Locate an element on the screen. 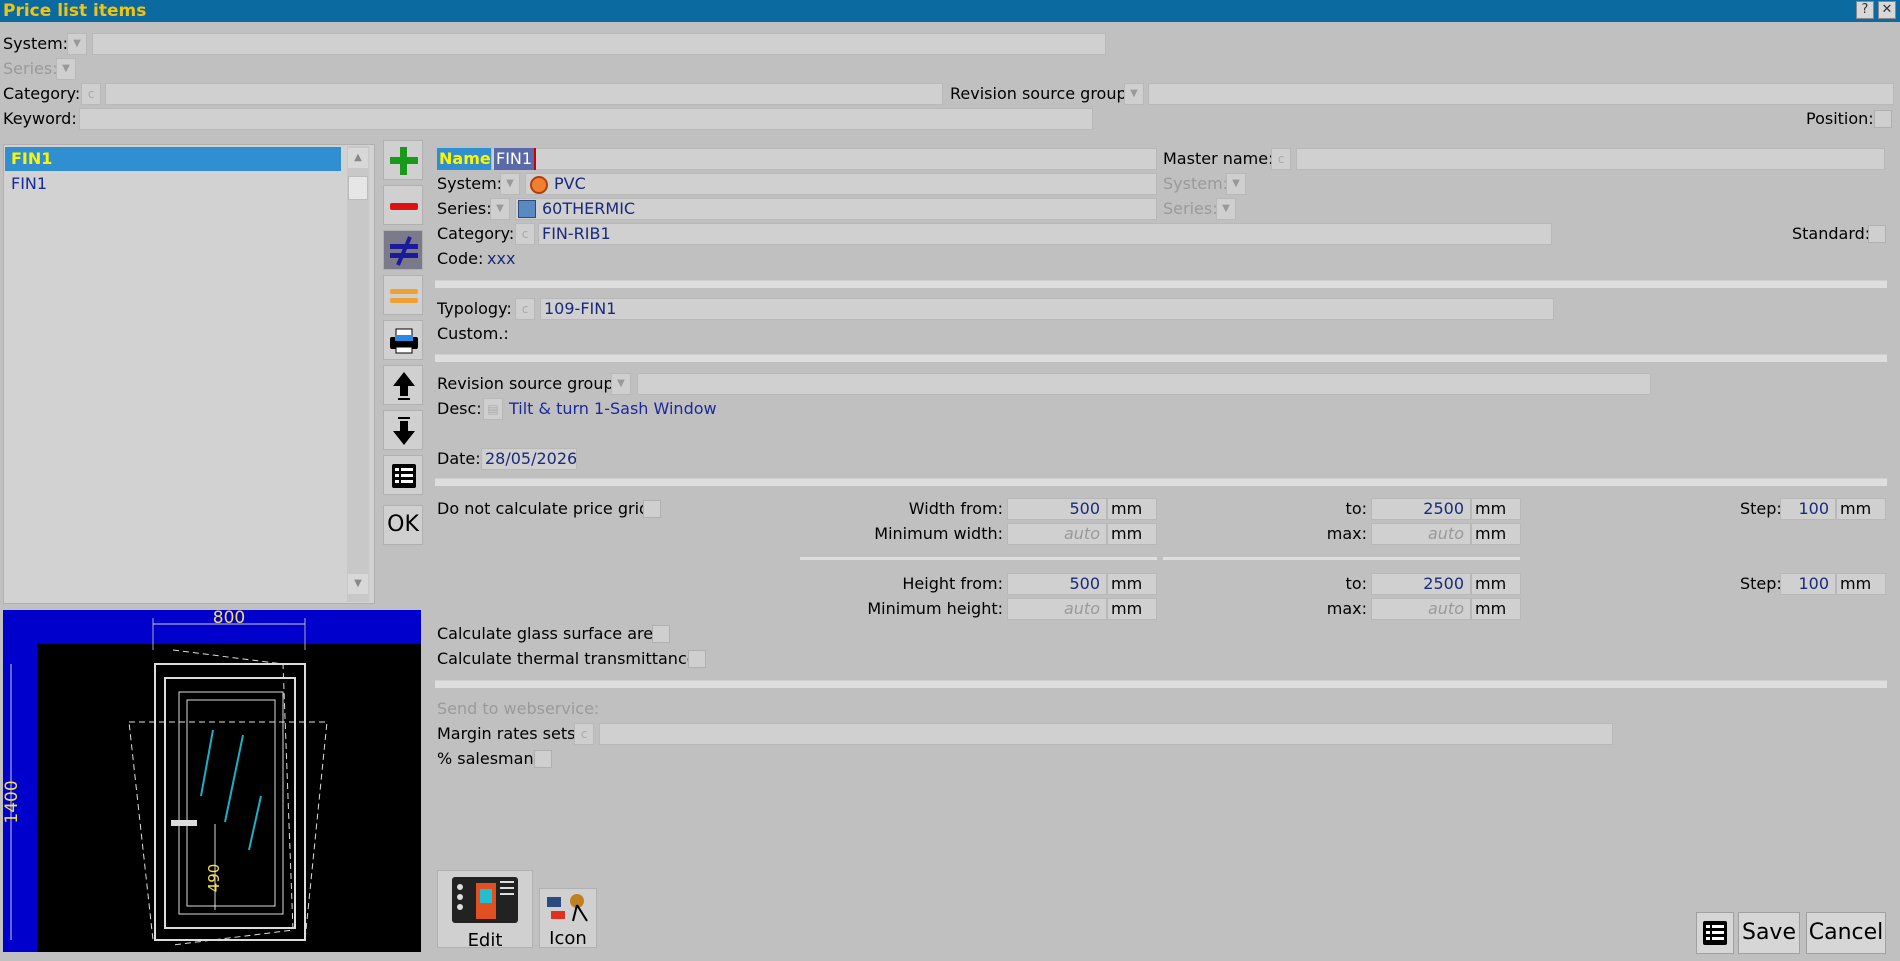 The image size is (1900, 961). filter-position-label: Position: is located at coordinates (1840, 118).